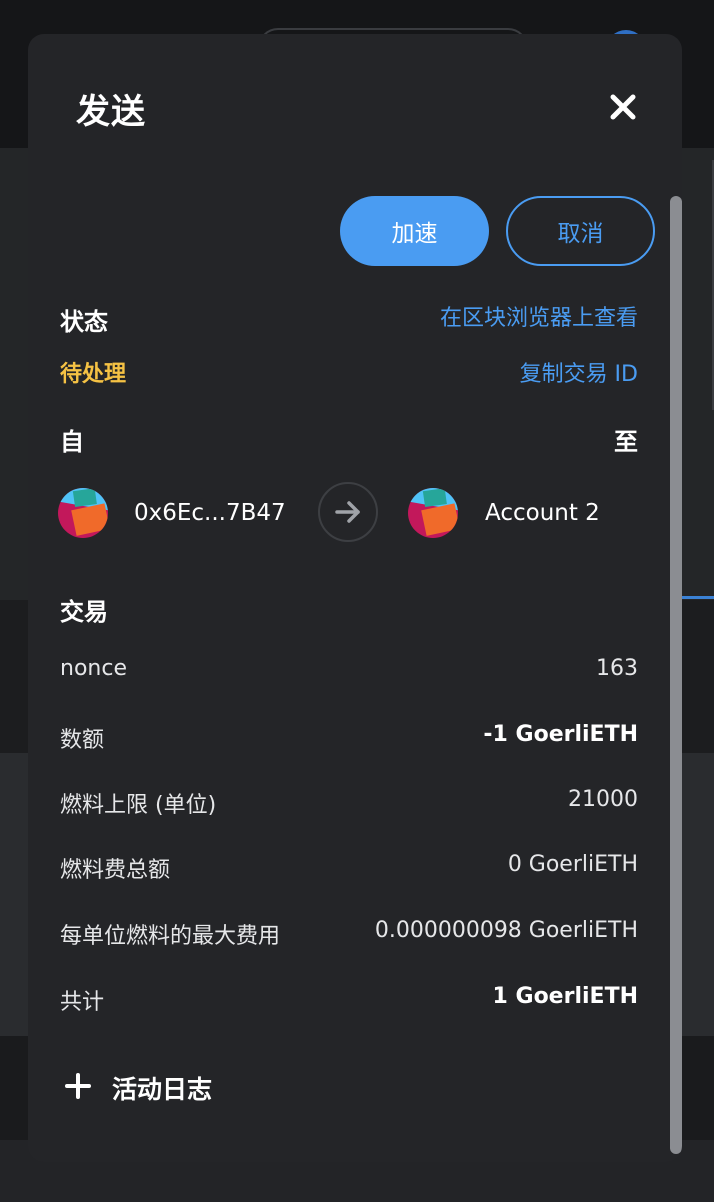 The height and width of the screenshot is (1202, 714). I want to click on plus-icon, so click(78, 1088).